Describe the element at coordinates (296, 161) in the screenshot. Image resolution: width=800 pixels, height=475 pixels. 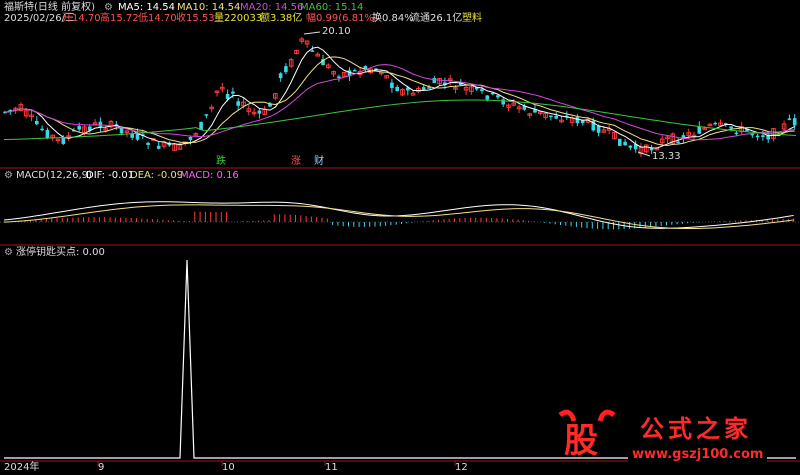
I see `marker-zhang: 涨` at that location.